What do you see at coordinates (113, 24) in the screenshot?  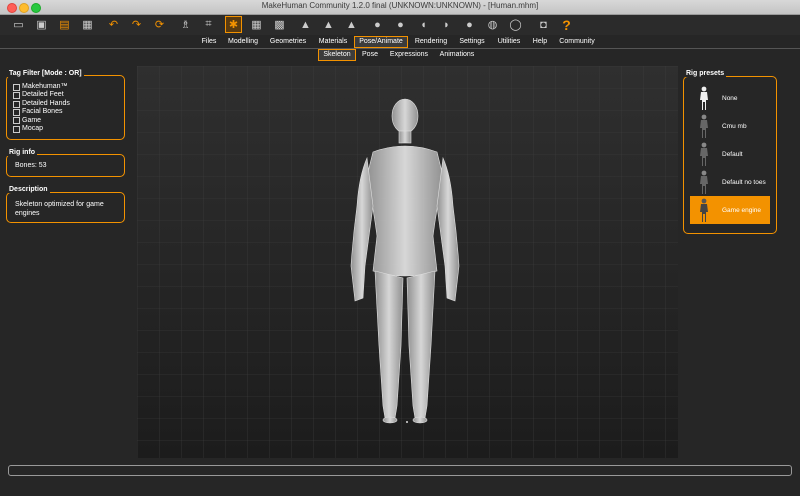 I see `undo-icon: ↶` at bounding box center [113, 24].